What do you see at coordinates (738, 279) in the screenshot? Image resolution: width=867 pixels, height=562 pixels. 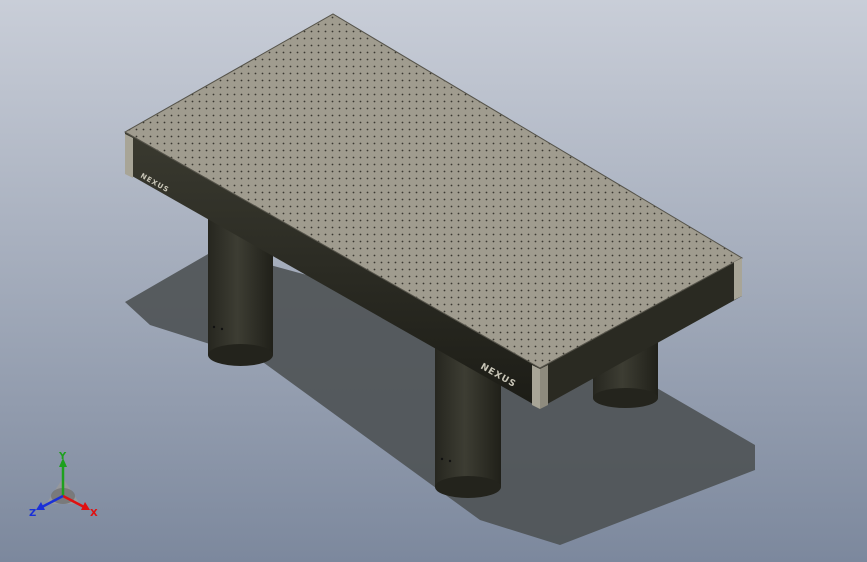 I see `edge-trim-side-right` at bounding box center [738, 279].